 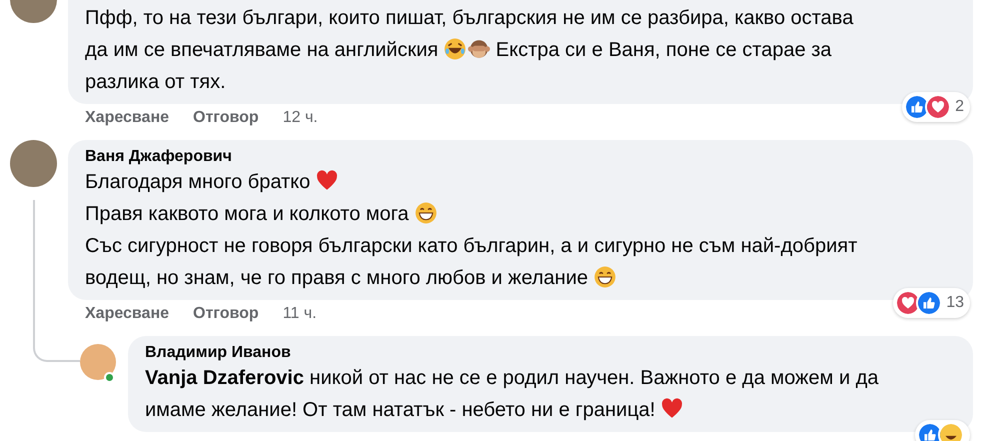 What do you see at coordinates (471, 246) in the screenshot?
I see `comment-text: Със сигурност не говоря български като българин, а и сигурно не съм най-добрият` at bounding box center [471, 246].